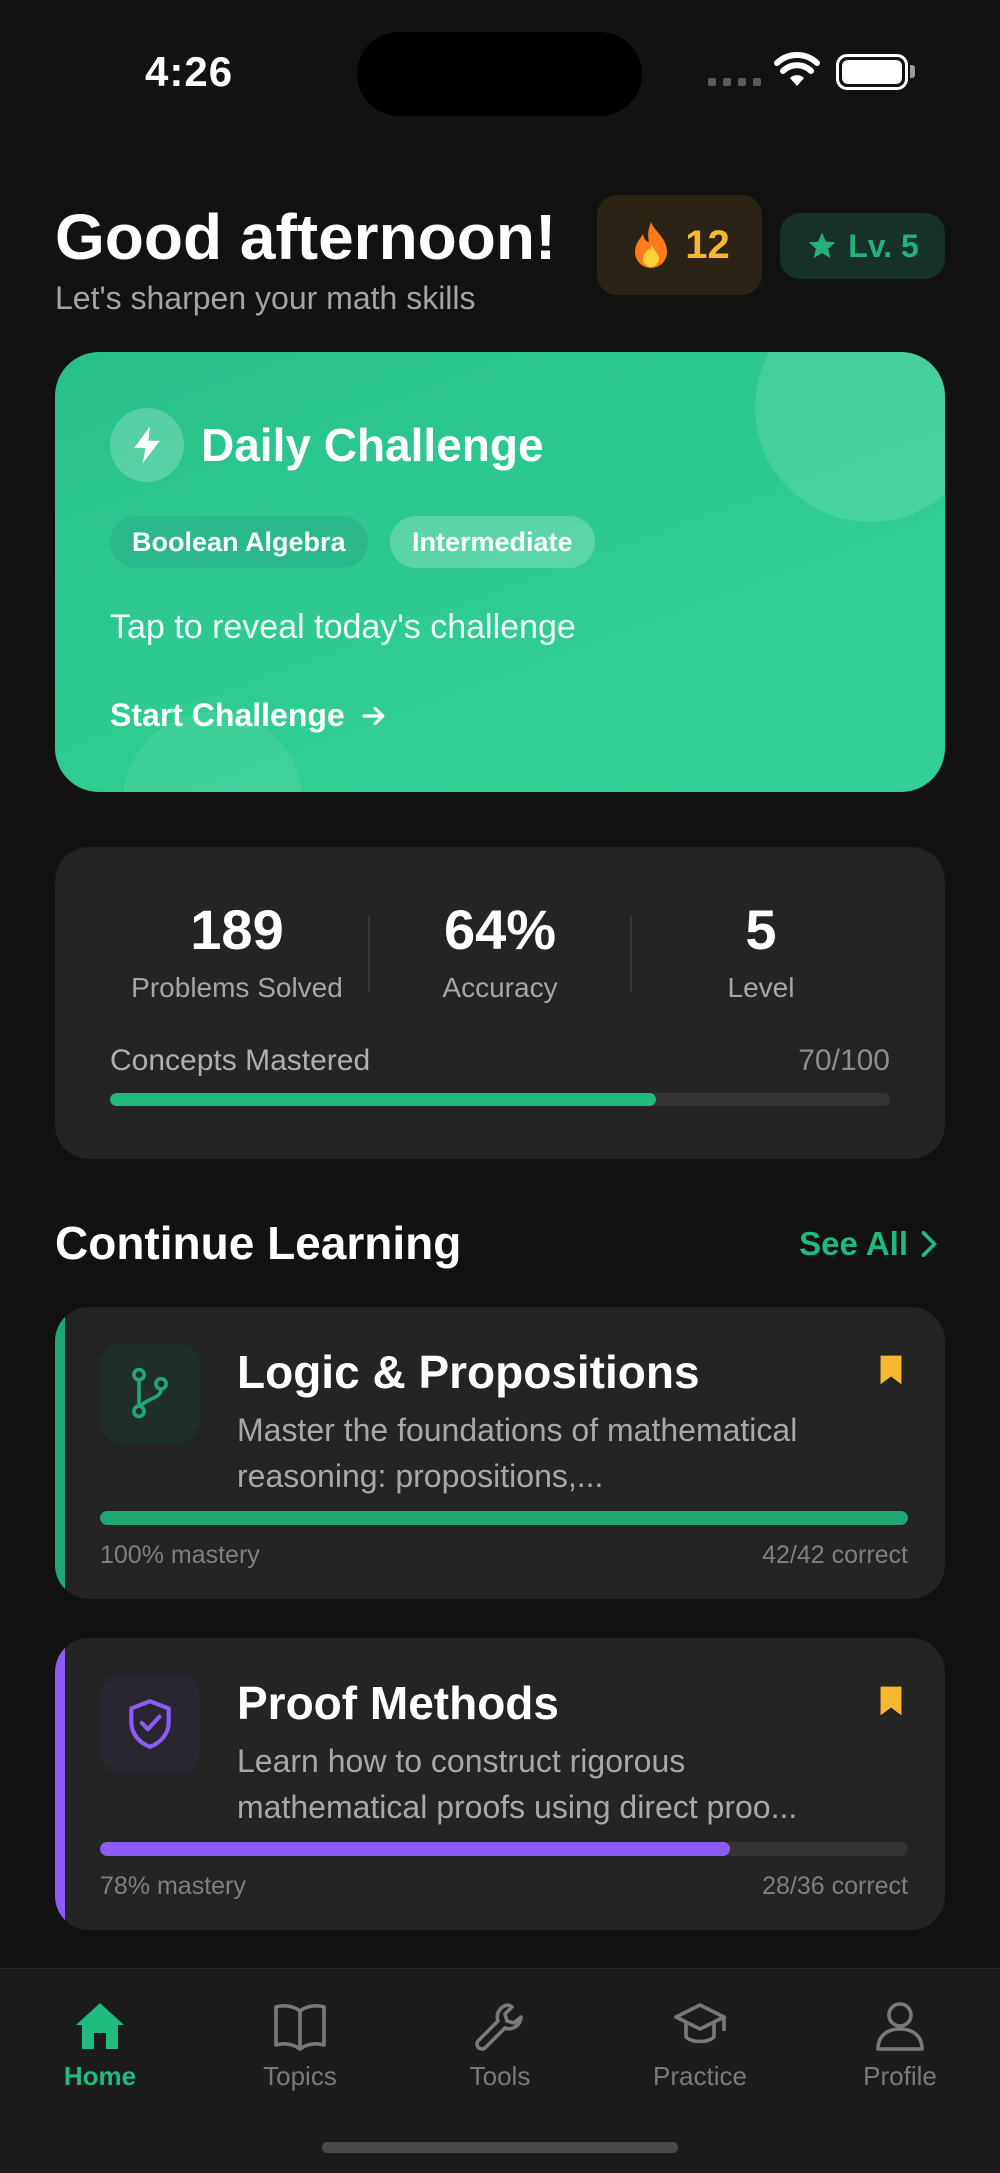  What do you see at coordinates (679, 245) in the screenshot?
I see `streak-badge: 12` at bounding box center [679, 245].